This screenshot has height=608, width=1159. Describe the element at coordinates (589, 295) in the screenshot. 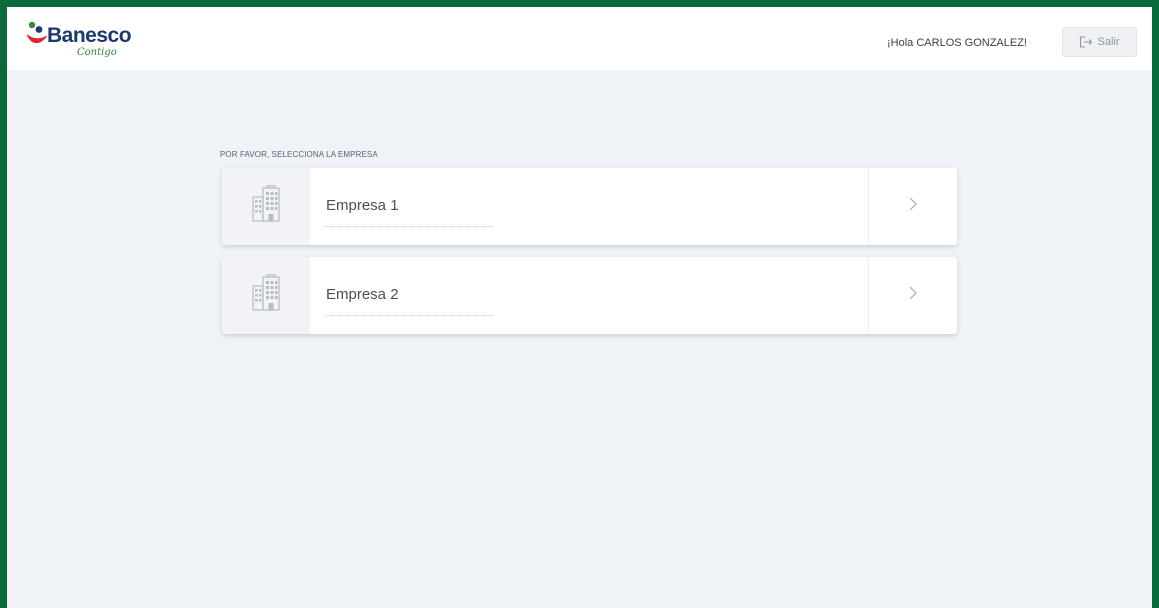

I see `company-card-2: Empresa 2` at that location.